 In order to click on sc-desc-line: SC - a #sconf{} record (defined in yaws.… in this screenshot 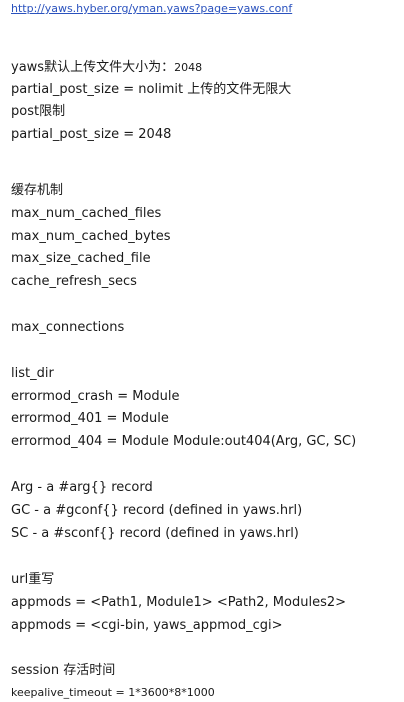, I will do `click(155, 533)`.